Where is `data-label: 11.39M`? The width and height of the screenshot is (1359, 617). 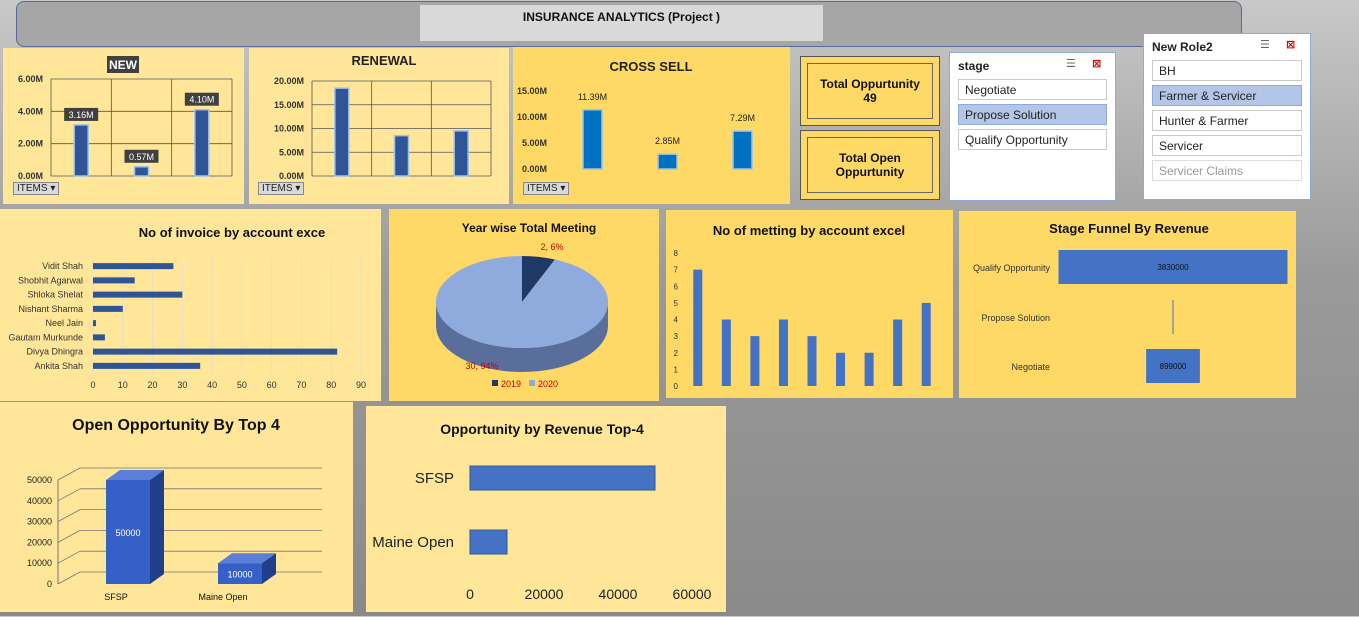
data-label: 11.39M is located at coordinates (592, 97).